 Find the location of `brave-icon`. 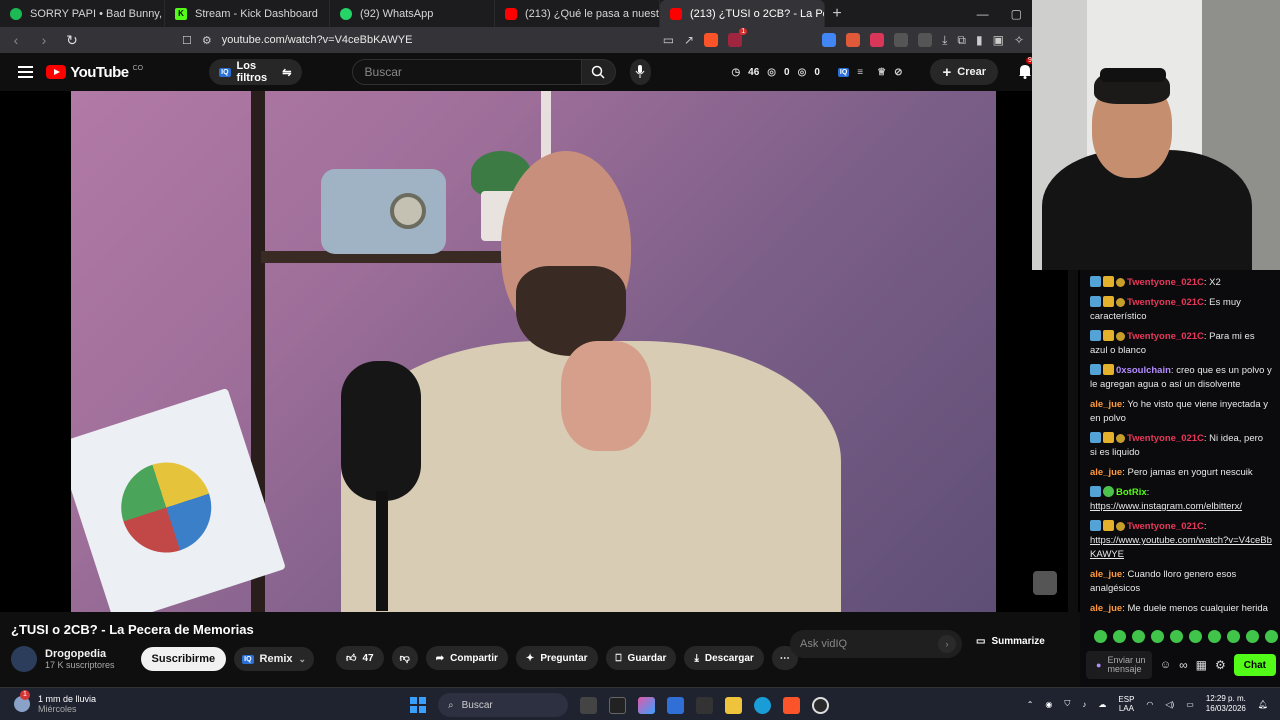

brave-icon is located at coordinates (791, 705).